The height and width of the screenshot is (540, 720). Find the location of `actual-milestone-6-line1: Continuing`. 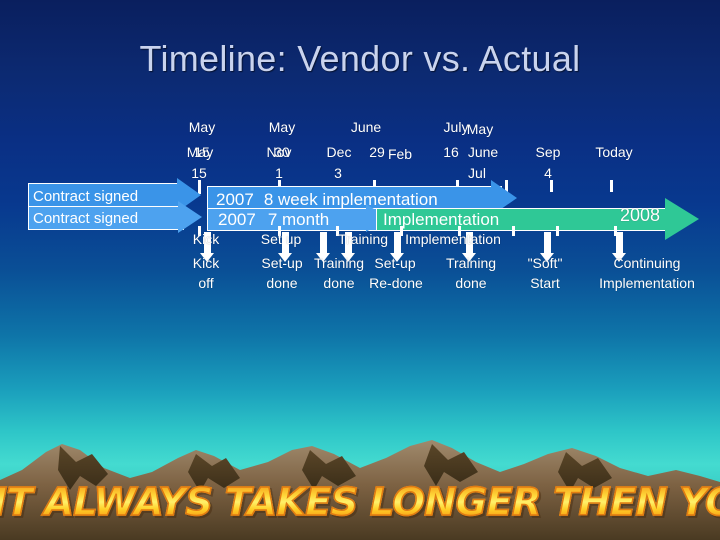

actual-milestone-6-line1: Continuing is located at coordinates (647, 263).